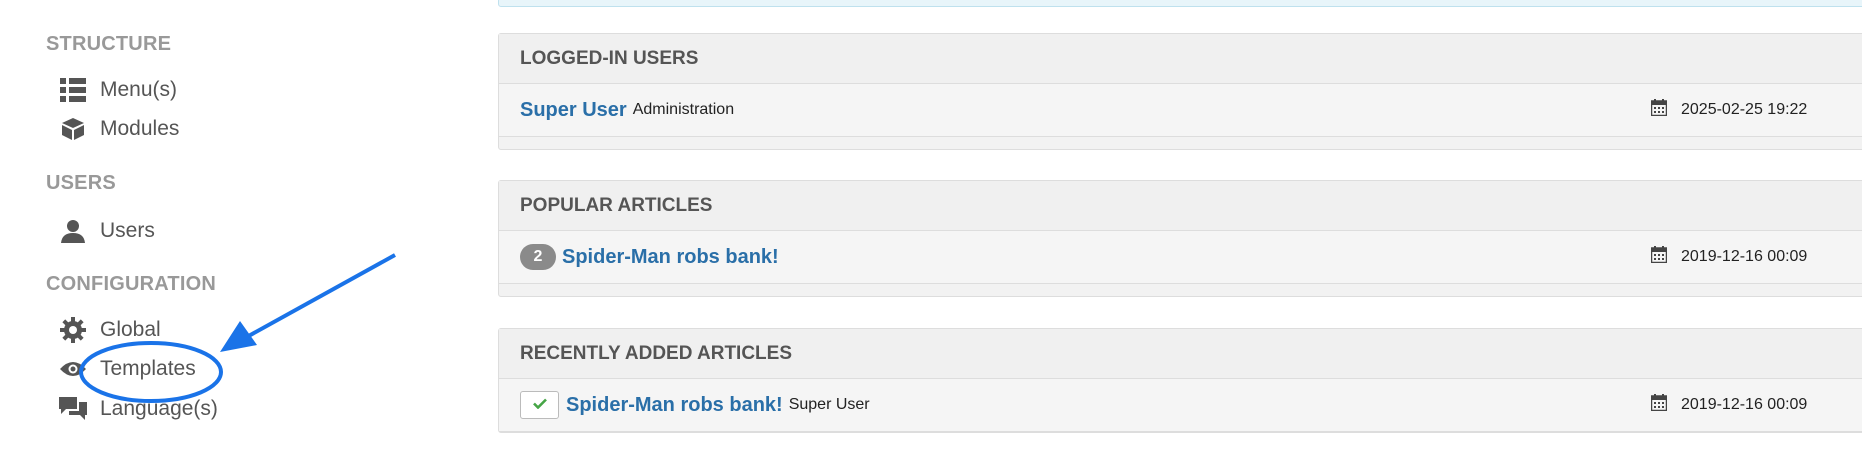 This screenshot has width=1862, height=451. I want to click on comments-icon, so click(73, 409).